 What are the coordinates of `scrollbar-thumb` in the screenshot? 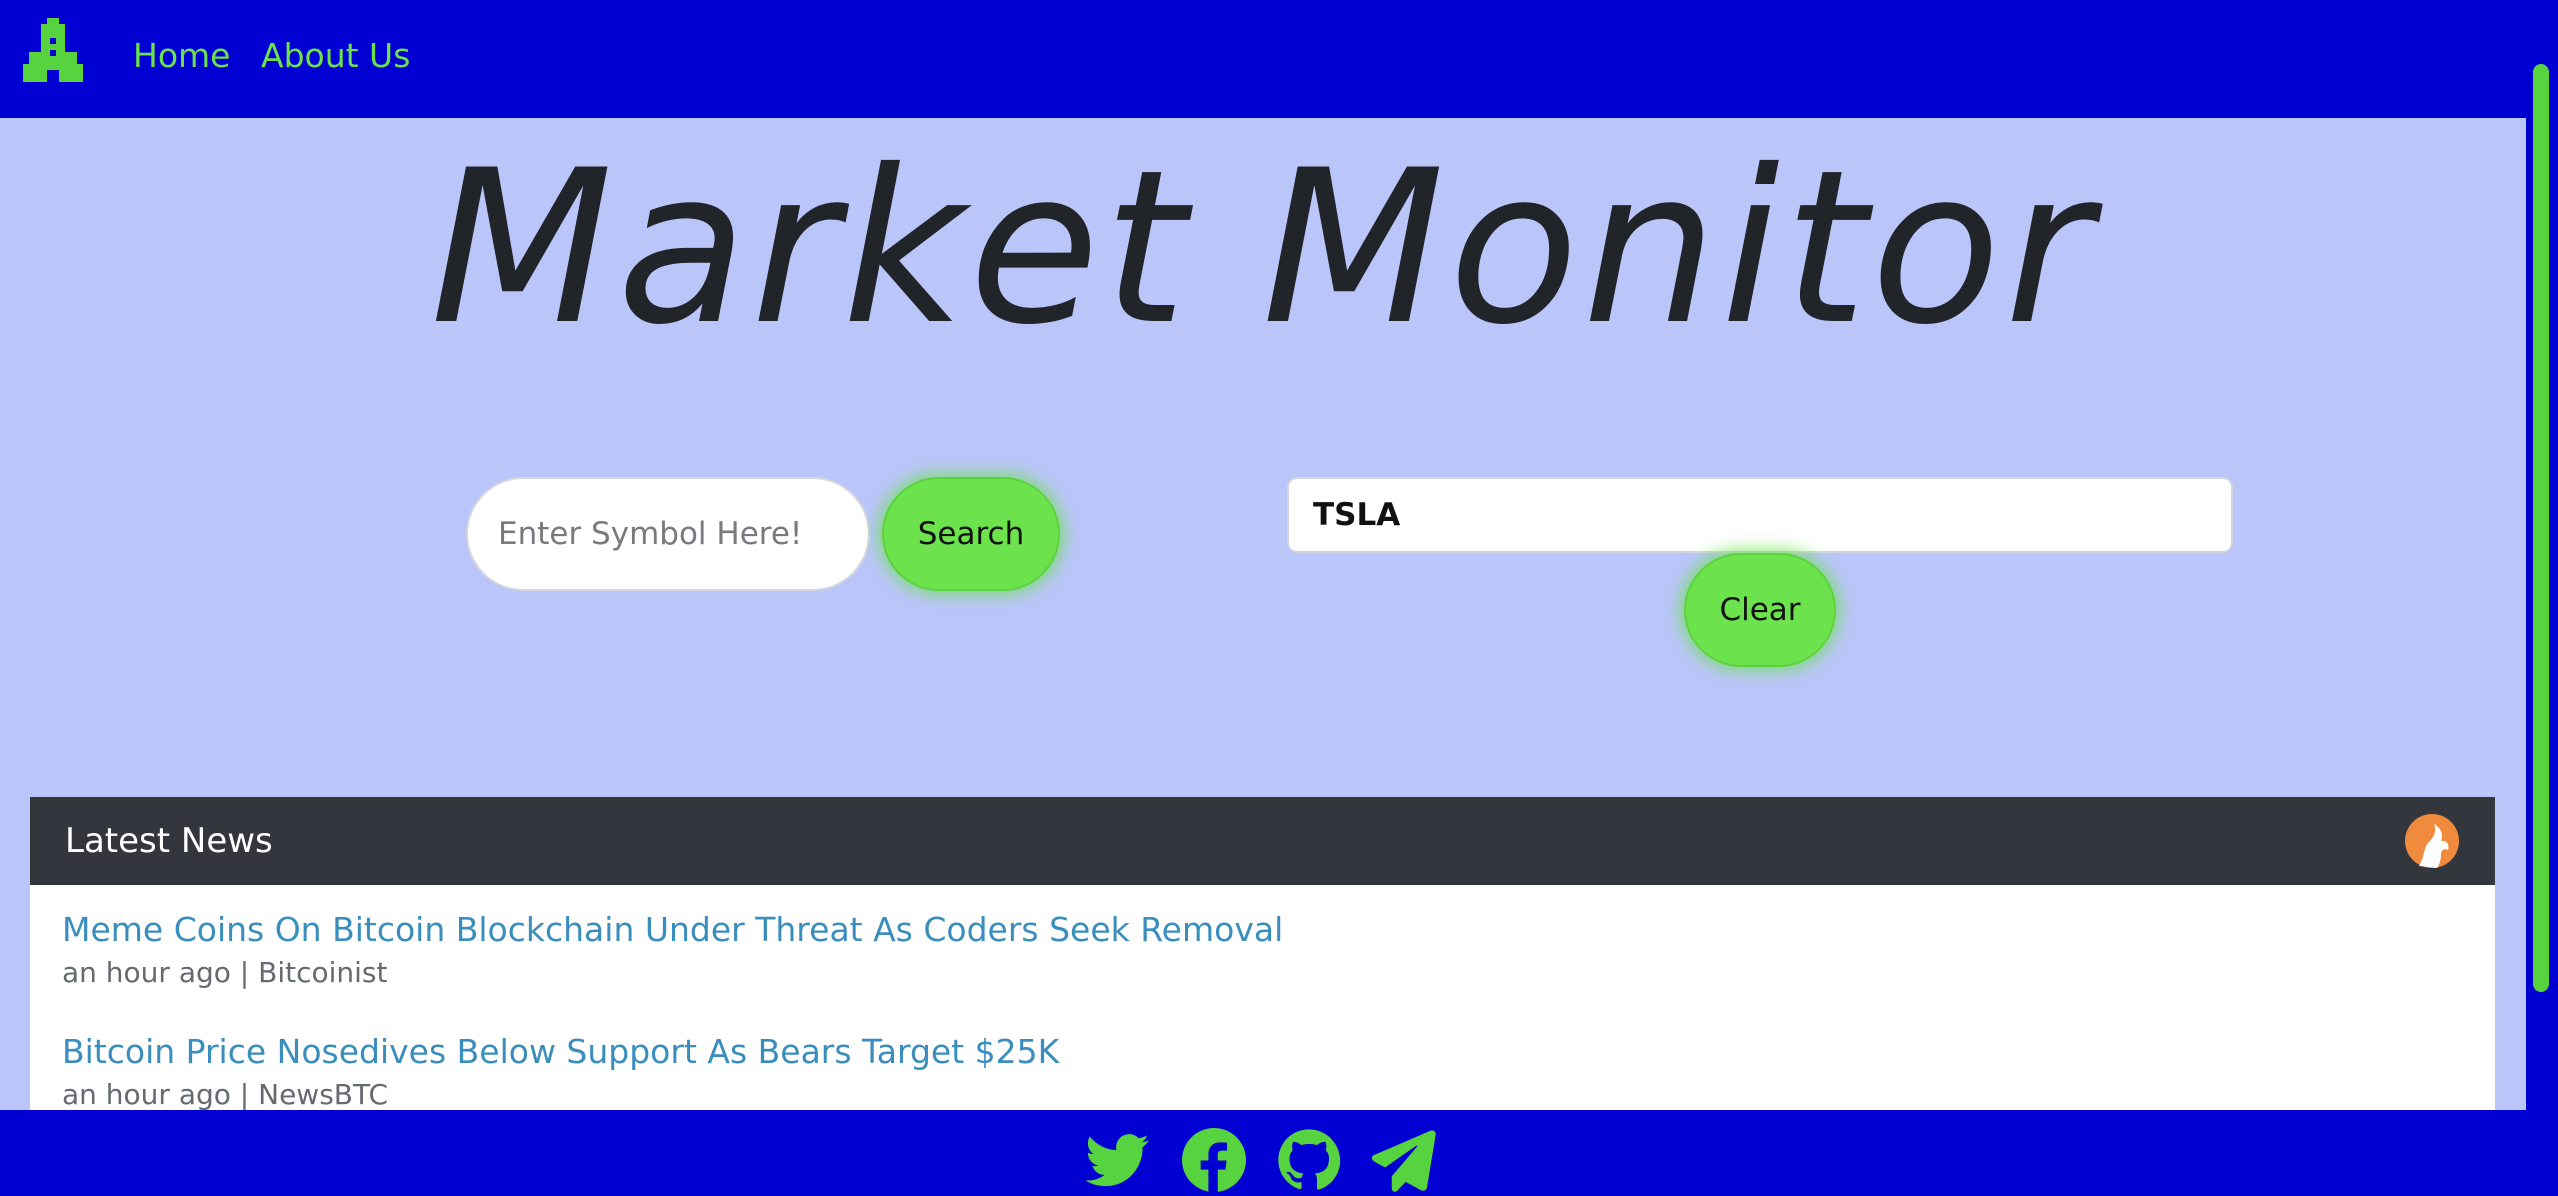 It's located at (2541, 528).